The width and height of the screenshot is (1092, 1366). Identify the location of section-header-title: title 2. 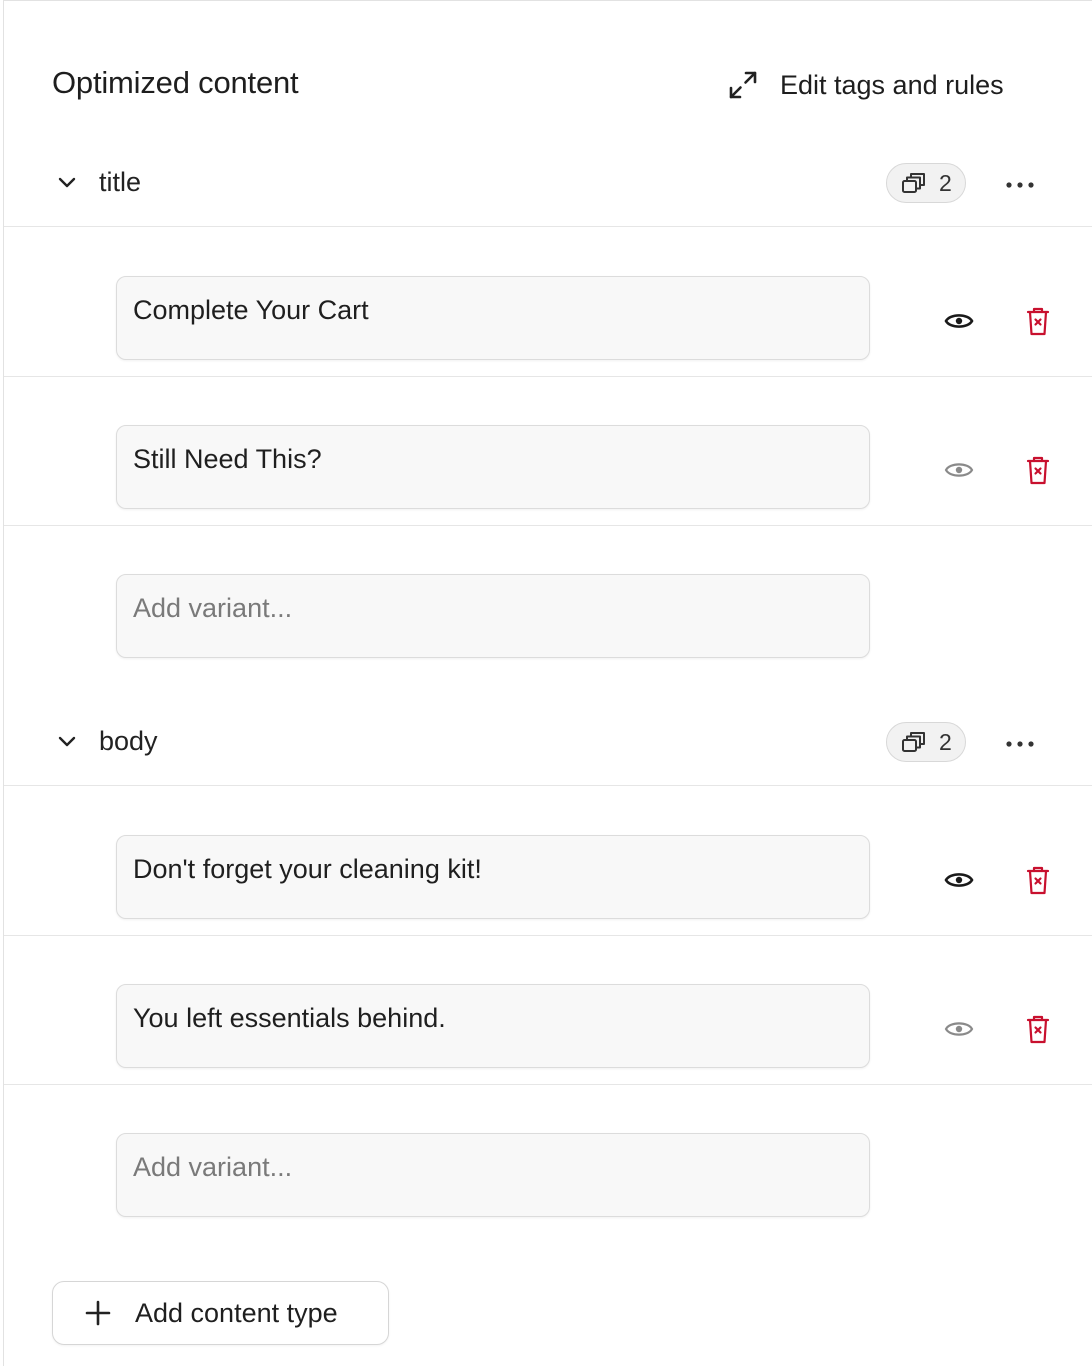
(548, 184).